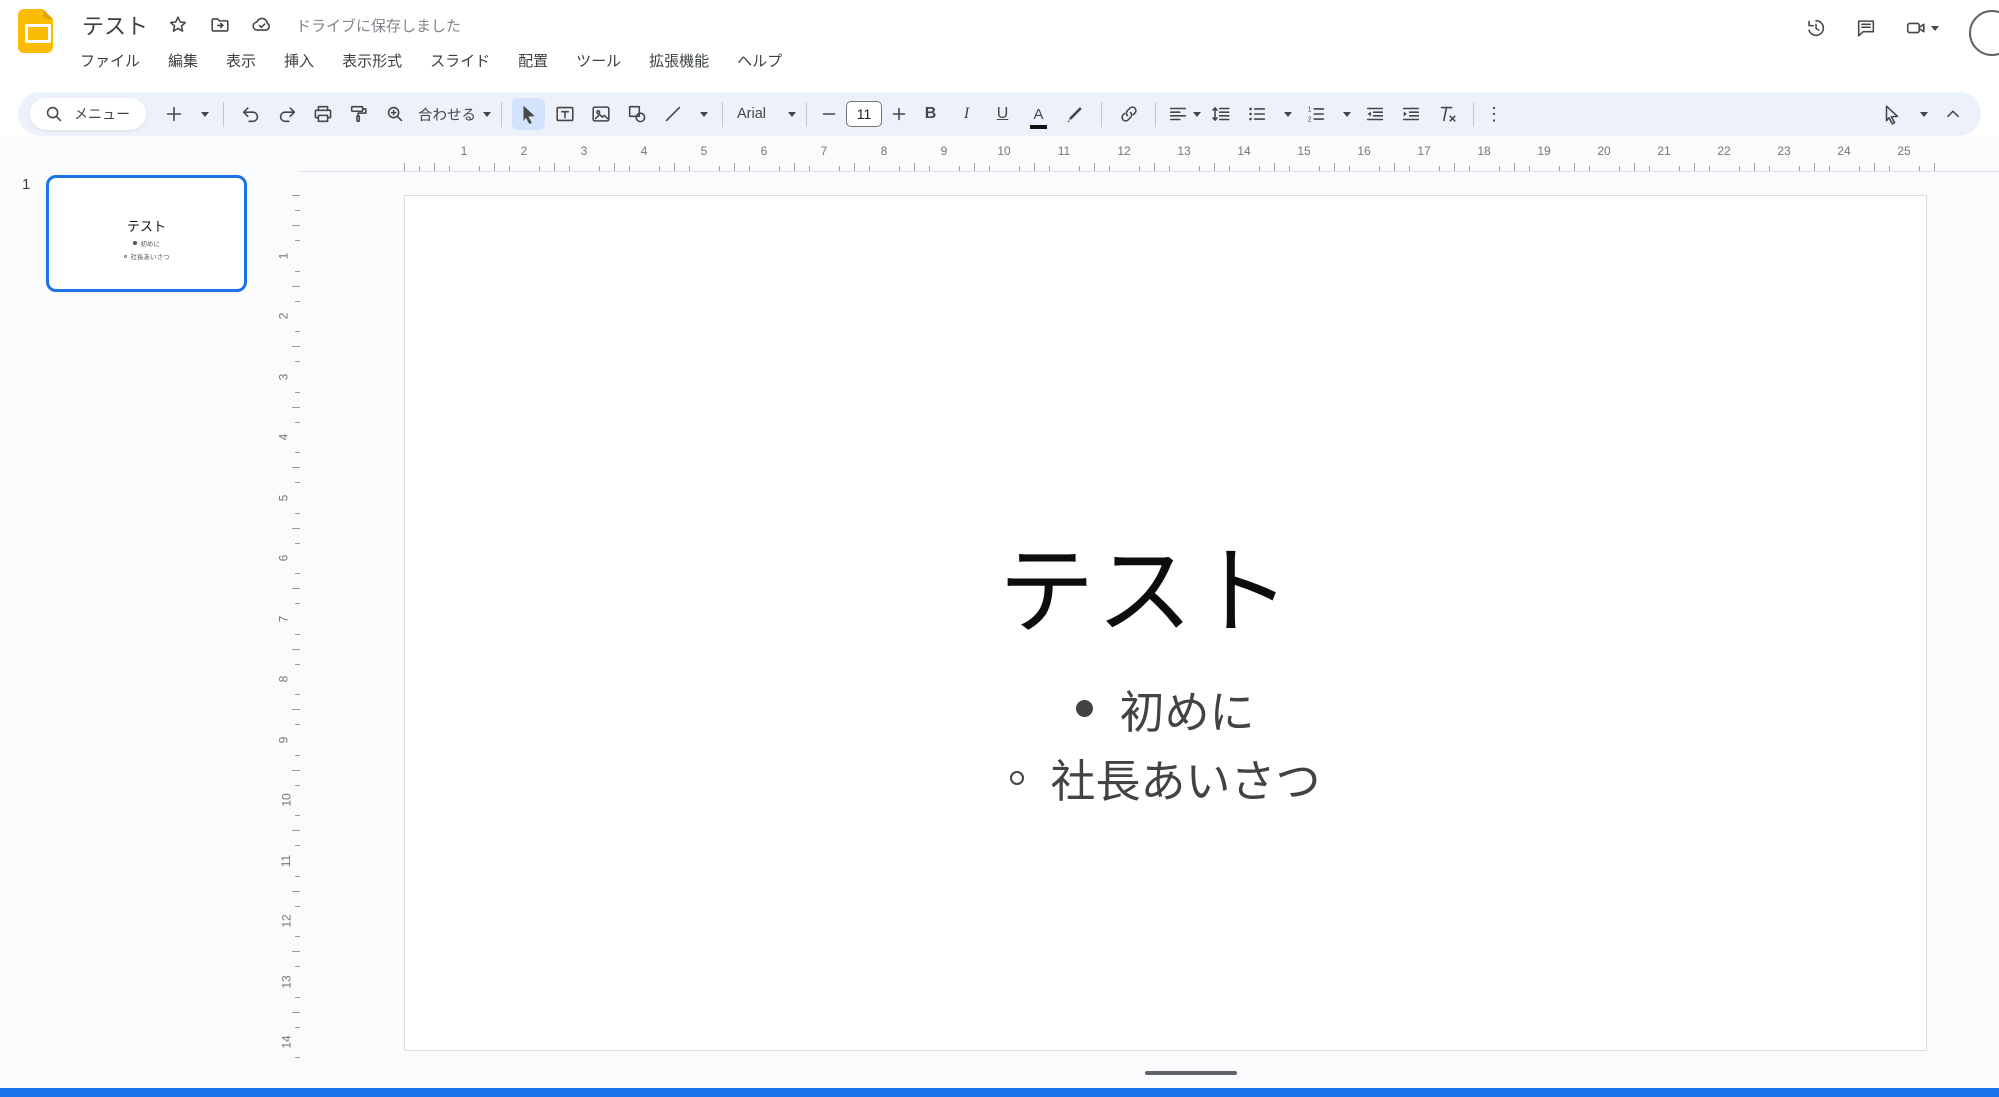 Image resolution: width=1999 pixels, height=1097 pixels. Describe the element at coordinates (146, 256) in the screenshot. I see `thumbnail-bullet-line: 社長あいさつ` at that location.